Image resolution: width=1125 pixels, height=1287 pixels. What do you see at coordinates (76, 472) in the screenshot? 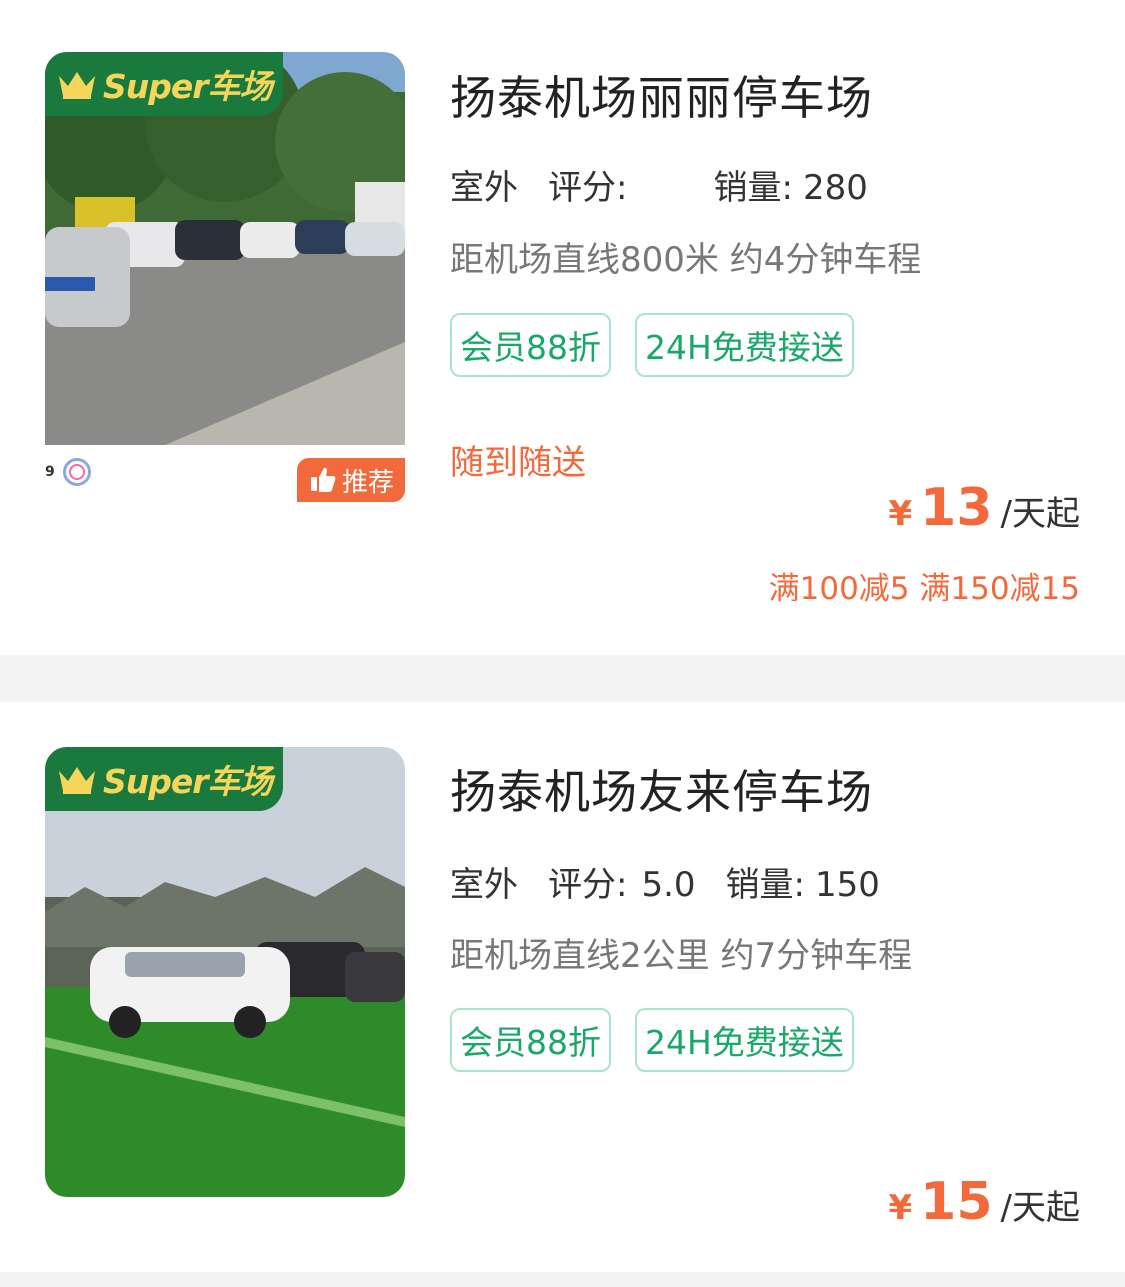
I see `logo-ring-icon` at bounding box center [76, 472].